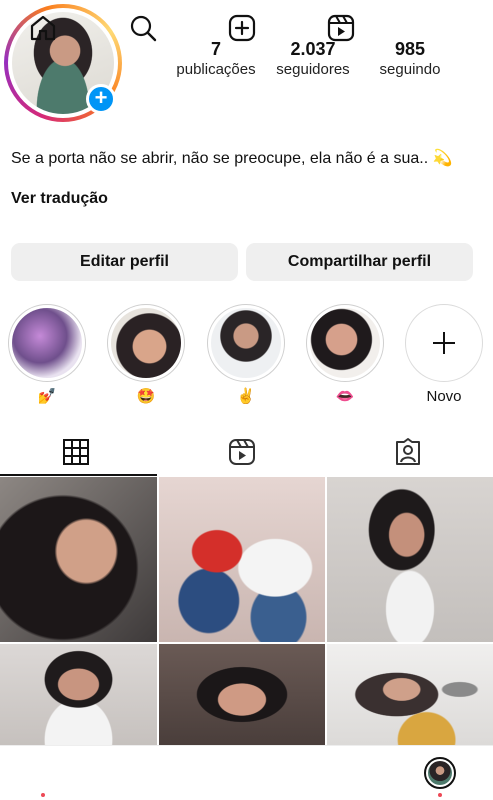  I want to click on profile-tab-photo, so click(440, 773).